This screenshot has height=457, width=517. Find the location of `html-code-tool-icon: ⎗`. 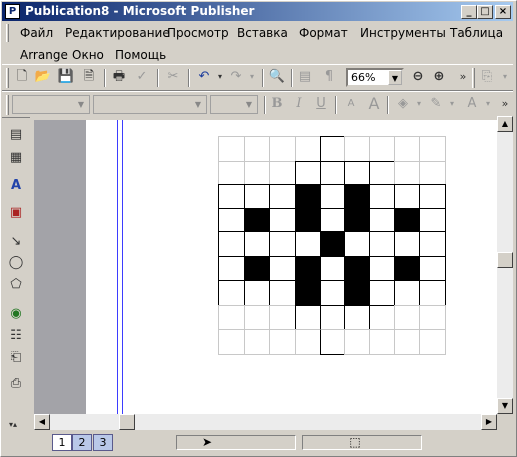

html-code-tool-icon: ⎗ is located at coordinates (16, 358).